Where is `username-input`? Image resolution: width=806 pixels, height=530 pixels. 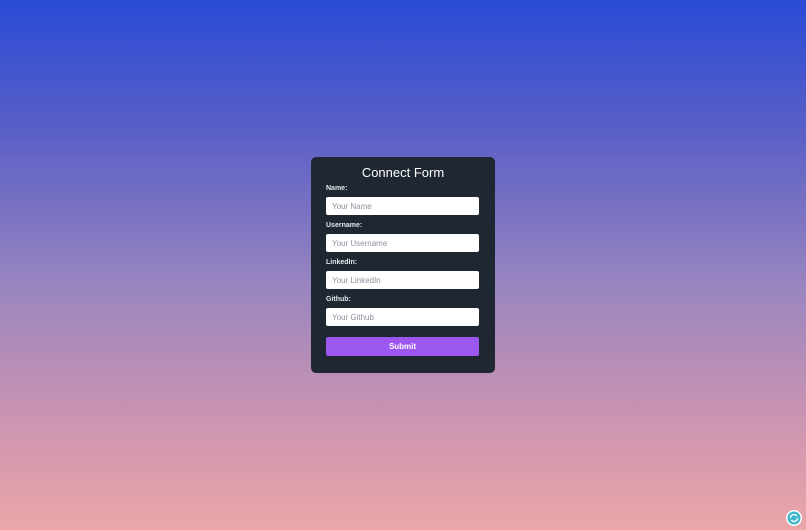
username-input is located at coordinates (402, 243).